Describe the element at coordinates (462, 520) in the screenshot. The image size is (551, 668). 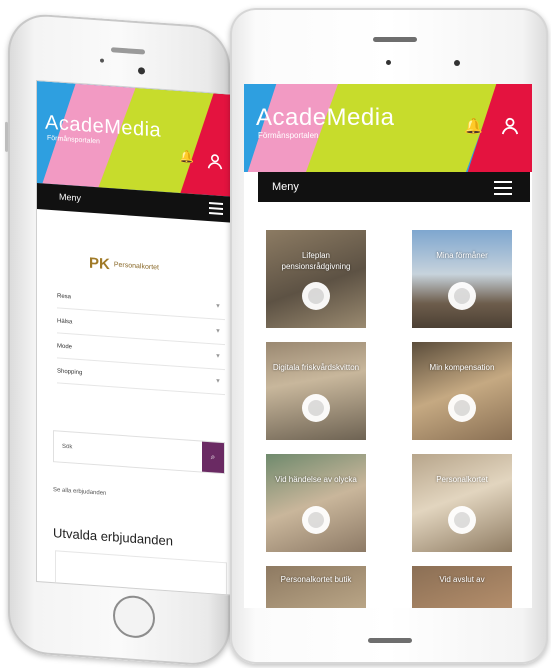
I see `tag-icon` at that location.